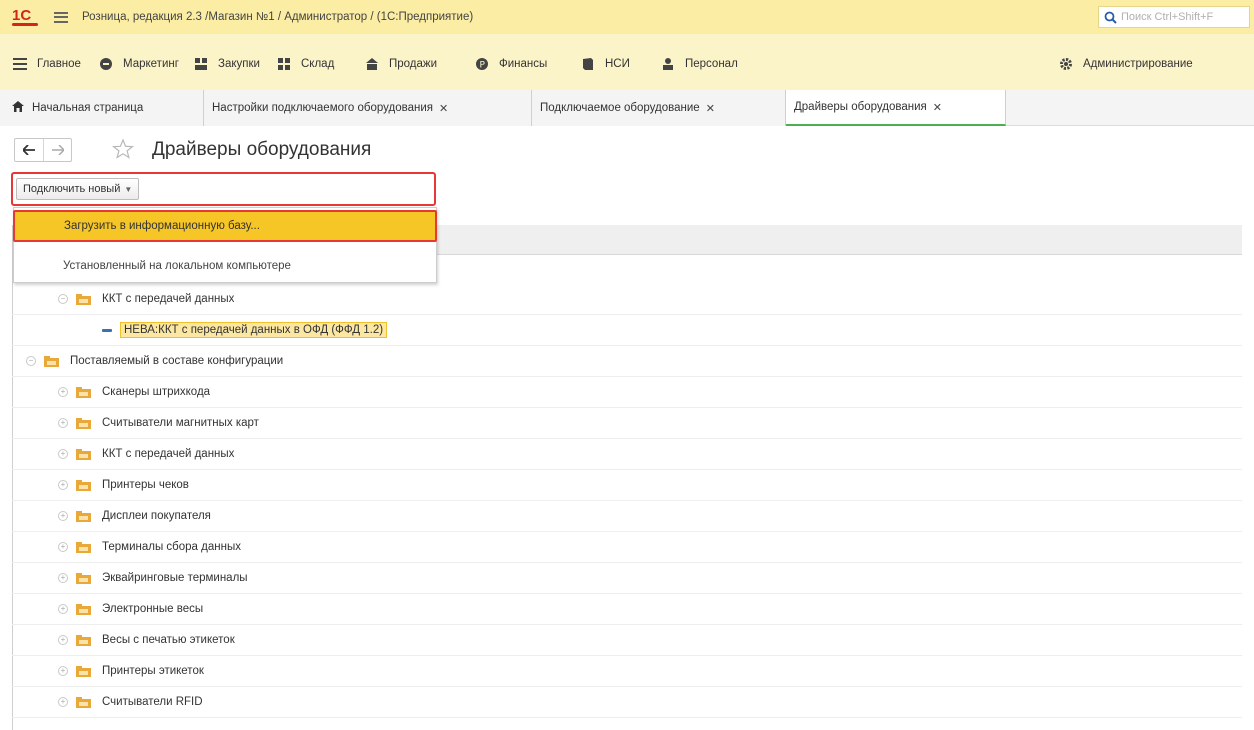  What do you see at coordinates (283, 64) in the screenshot?
I see `warehouse-icon` at bounding box center [283, 64].